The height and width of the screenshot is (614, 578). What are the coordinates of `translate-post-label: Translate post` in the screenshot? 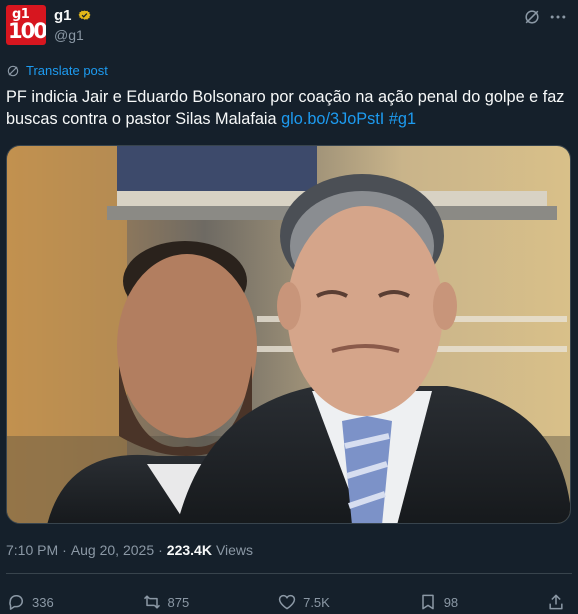 It's located at (67, 70).